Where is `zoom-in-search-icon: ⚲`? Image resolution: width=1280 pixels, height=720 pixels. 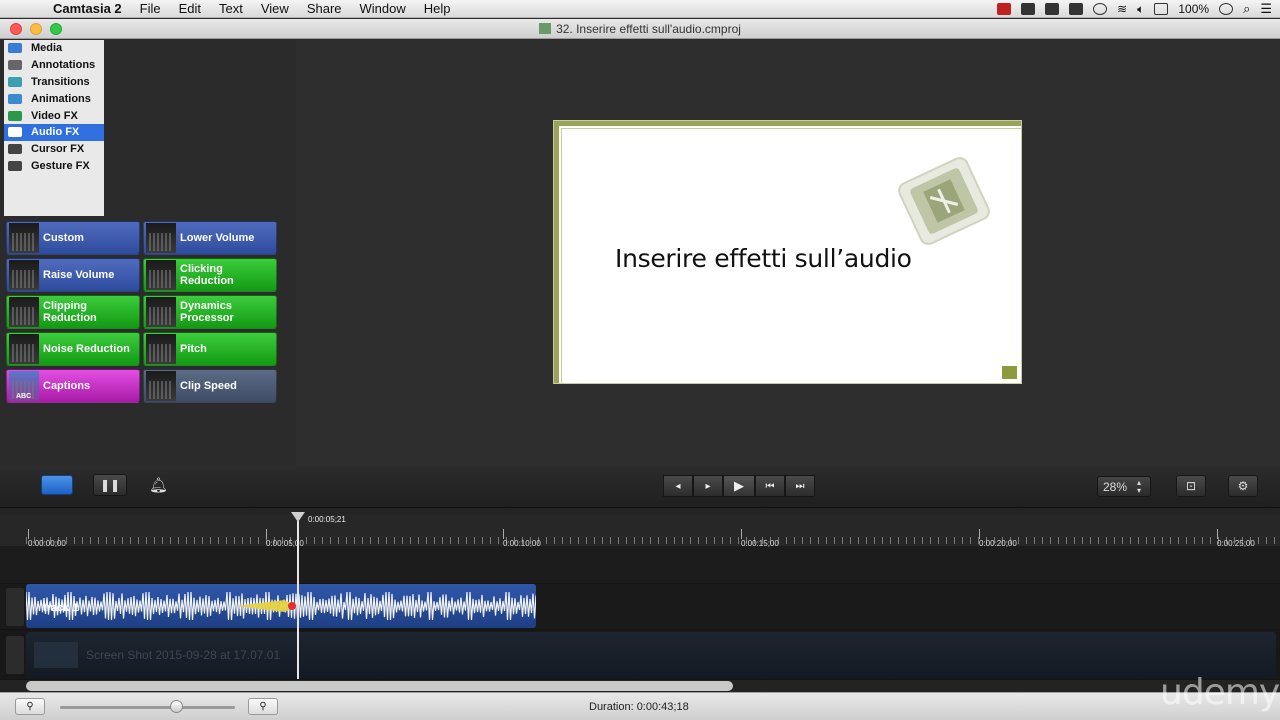 zoom-in-search-icon: ⚲ is located at coordinates (263, 706).